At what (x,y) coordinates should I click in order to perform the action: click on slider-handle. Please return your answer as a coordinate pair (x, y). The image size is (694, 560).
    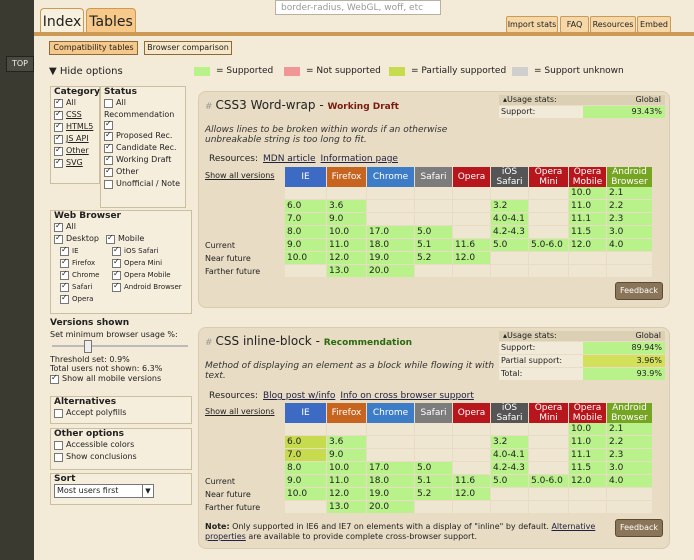
    Looking at the image, I should click on (88, 346).